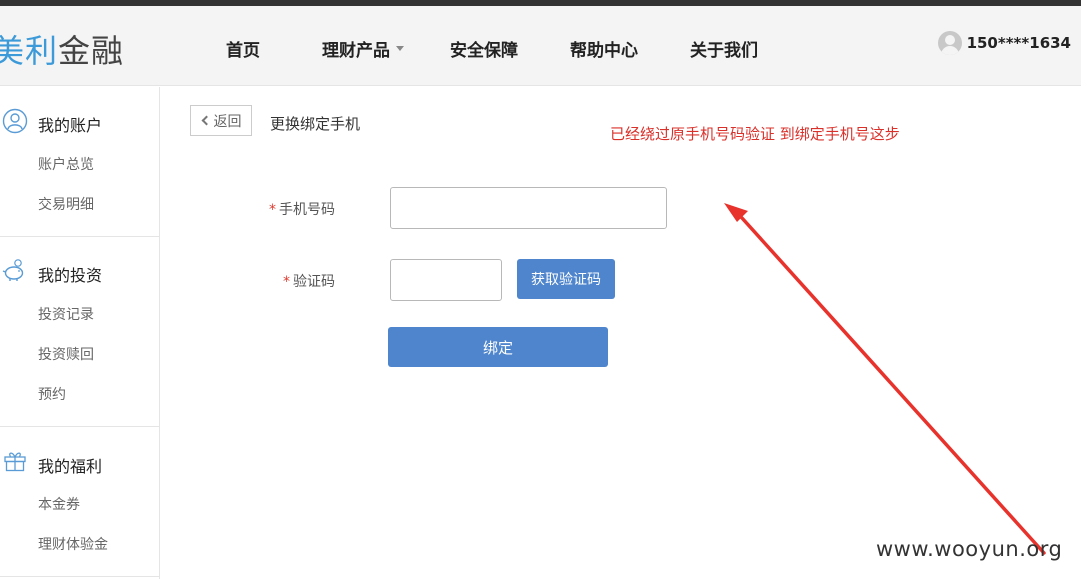 This screenshot has height=579, width=1081. Describe the element at coordinates (66, 164) in the screenshot. I see `sidebar-item-overview: 账户总览` at that location.